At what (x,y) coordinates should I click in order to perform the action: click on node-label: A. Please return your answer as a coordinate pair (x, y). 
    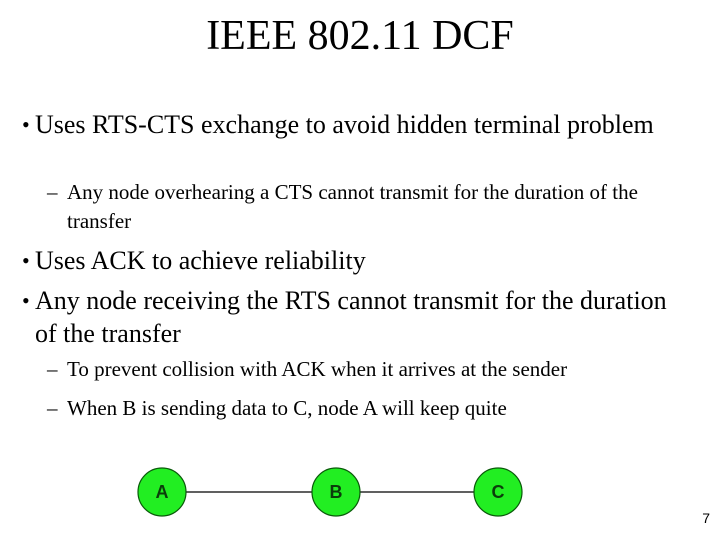
    Looking at the image, I should click on (162, 492).